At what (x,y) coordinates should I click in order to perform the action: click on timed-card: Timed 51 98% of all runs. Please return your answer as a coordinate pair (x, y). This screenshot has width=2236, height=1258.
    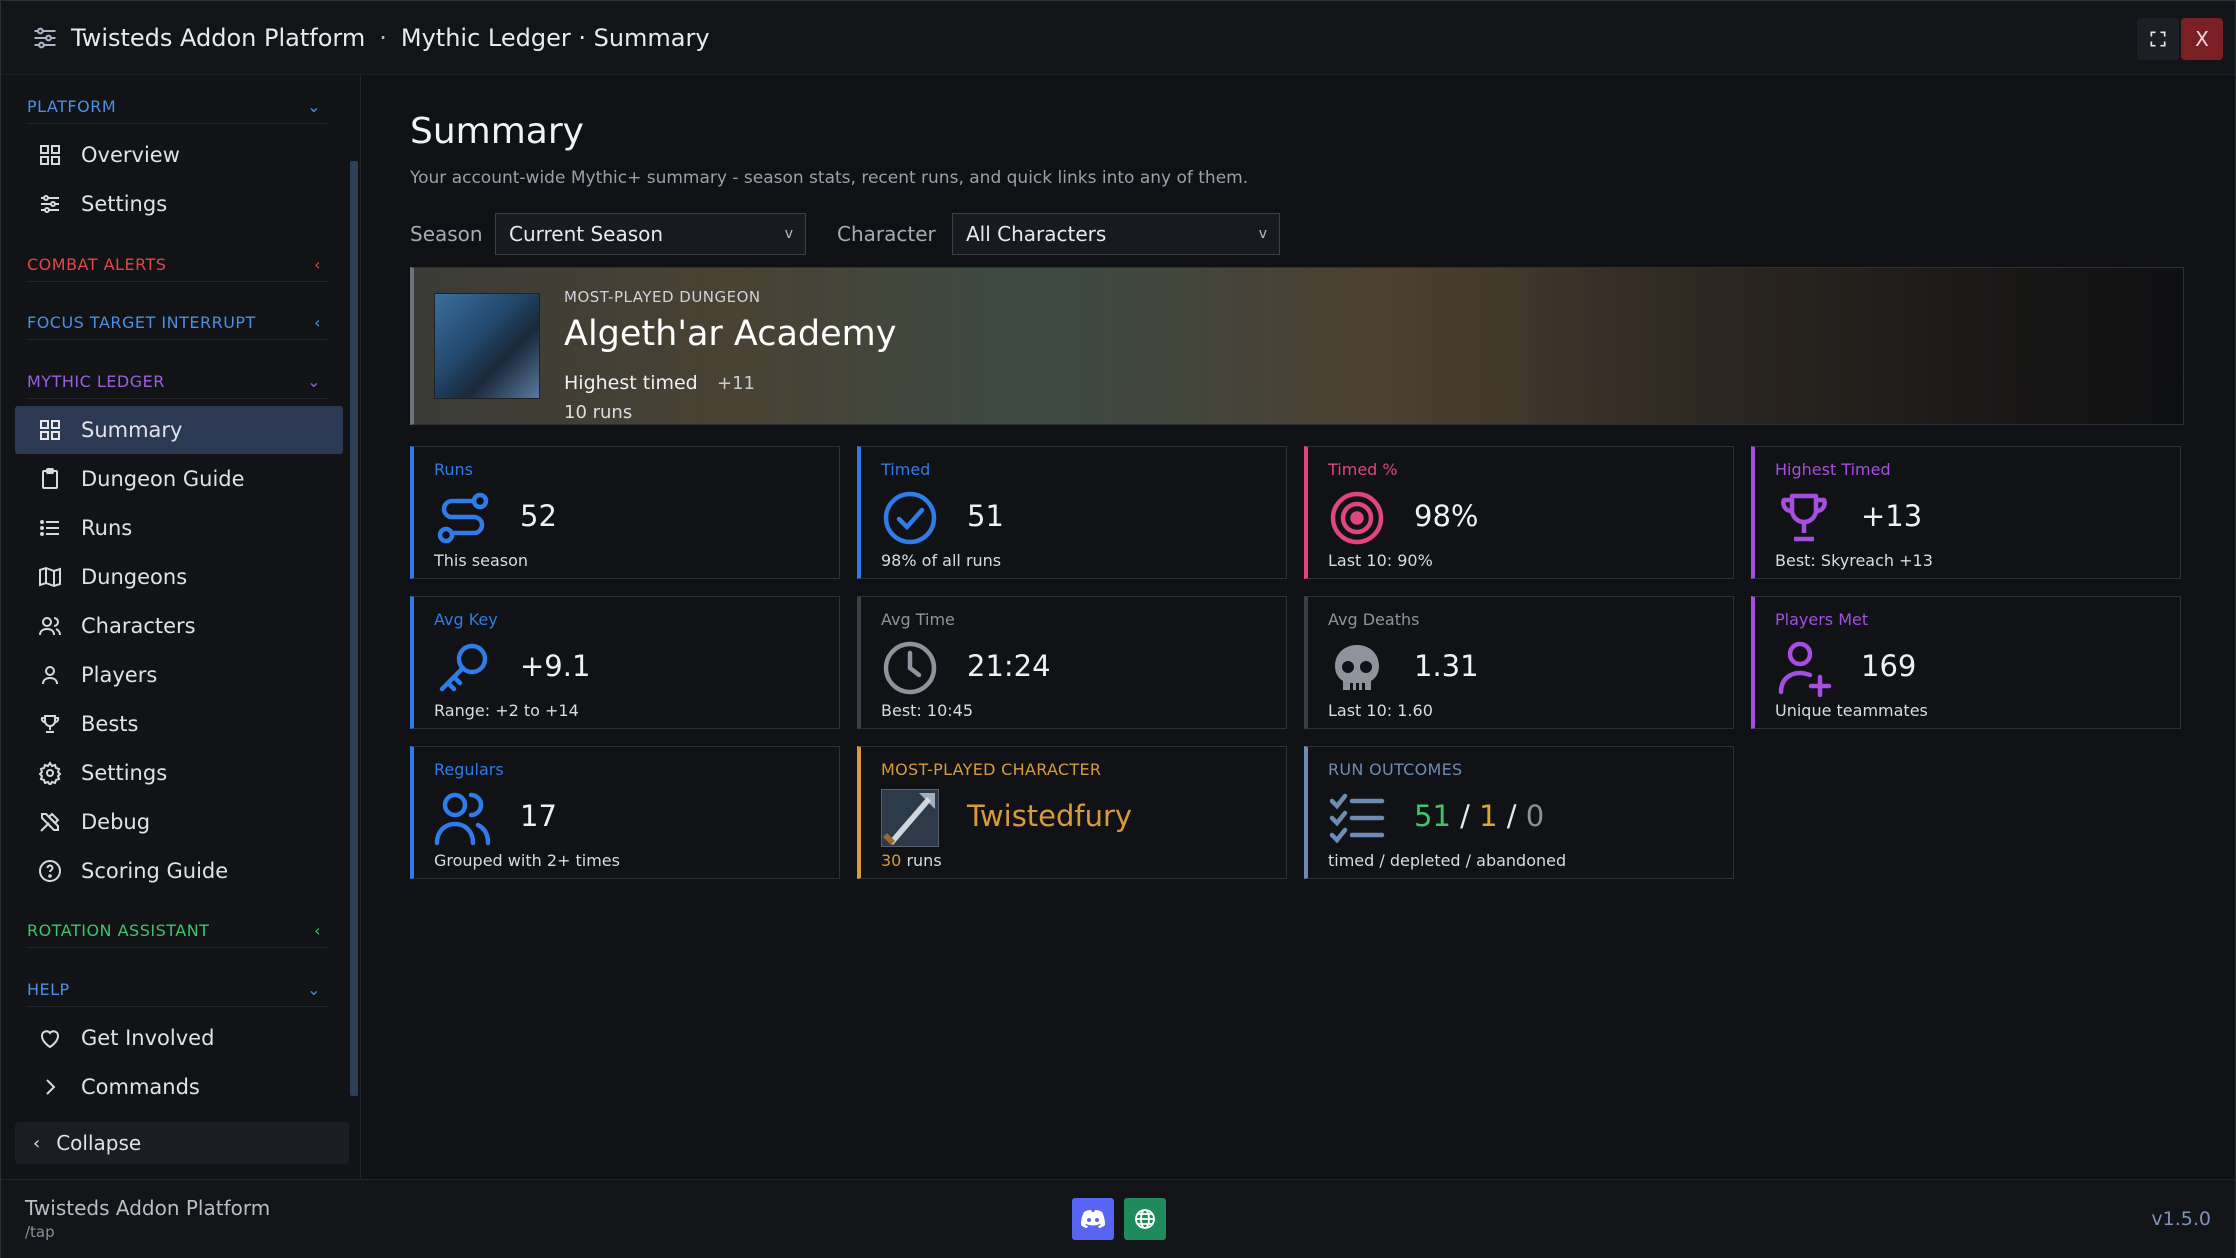
    Looking at the image, I should click on (1072, 512).